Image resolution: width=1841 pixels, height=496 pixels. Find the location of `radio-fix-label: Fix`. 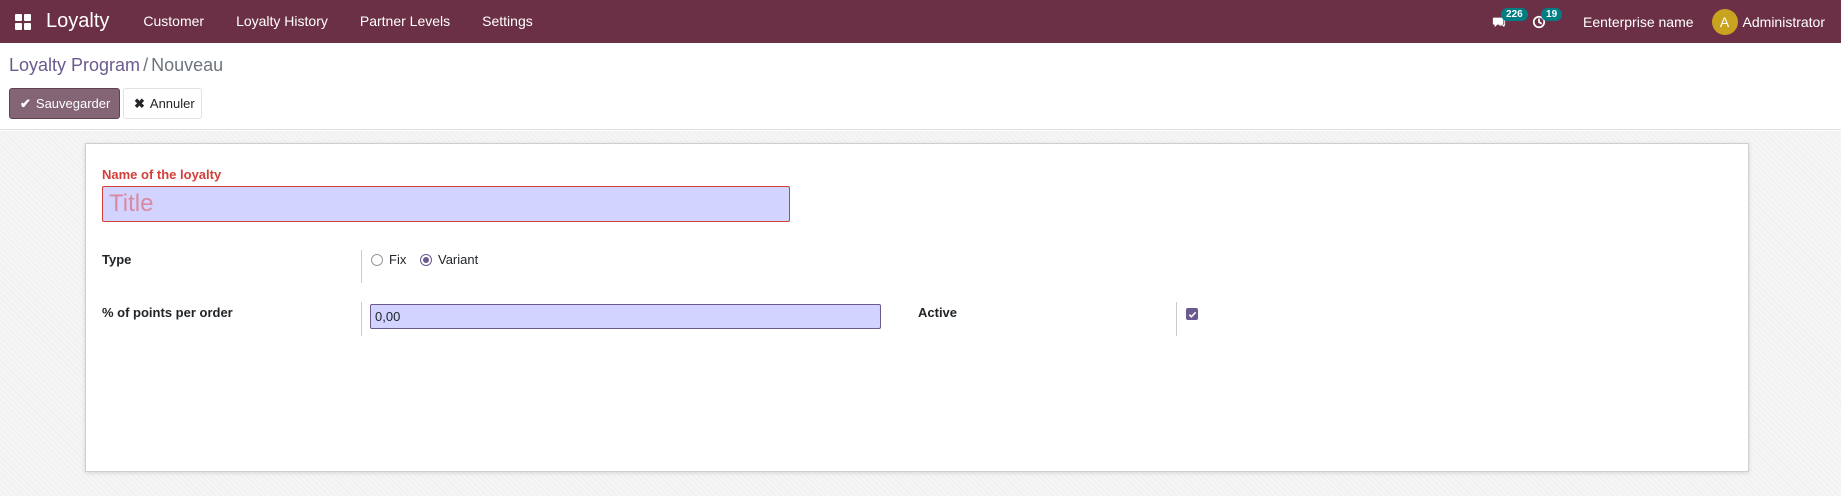

radio-fix-label: Fix is located at coordinates (397, 259).